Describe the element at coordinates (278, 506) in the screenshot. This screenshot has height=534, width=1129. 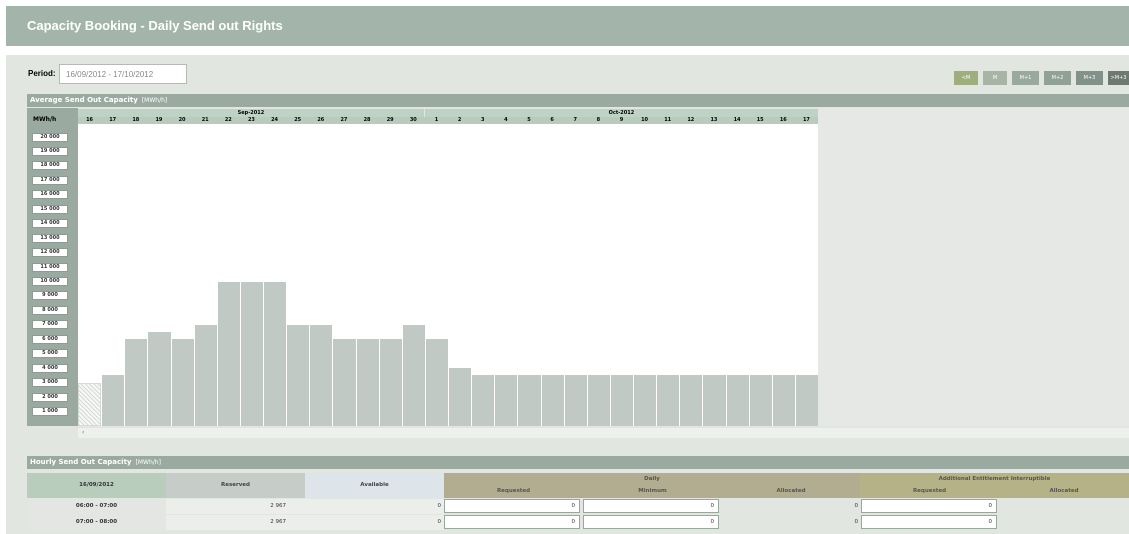
I see `reserved-value: 2 967` at that location.